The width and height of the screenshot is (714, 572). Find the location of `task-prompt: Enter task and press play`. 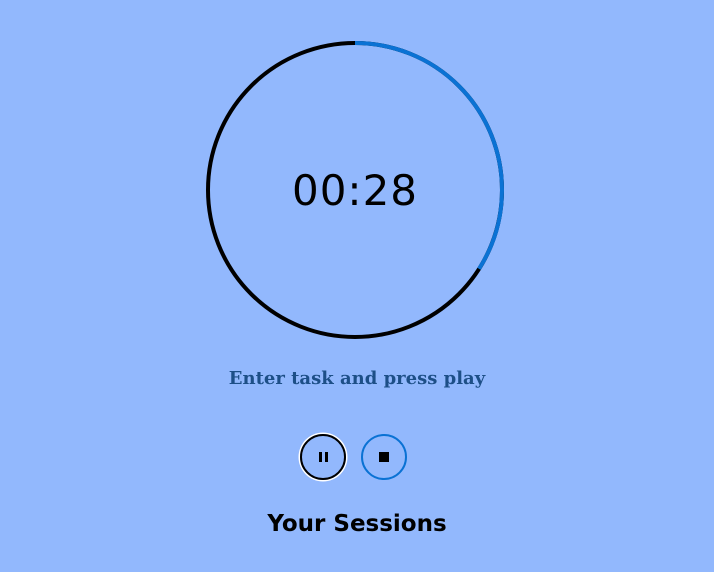

task-prompt: Enter task and press play is located at coordinates (357, 378).